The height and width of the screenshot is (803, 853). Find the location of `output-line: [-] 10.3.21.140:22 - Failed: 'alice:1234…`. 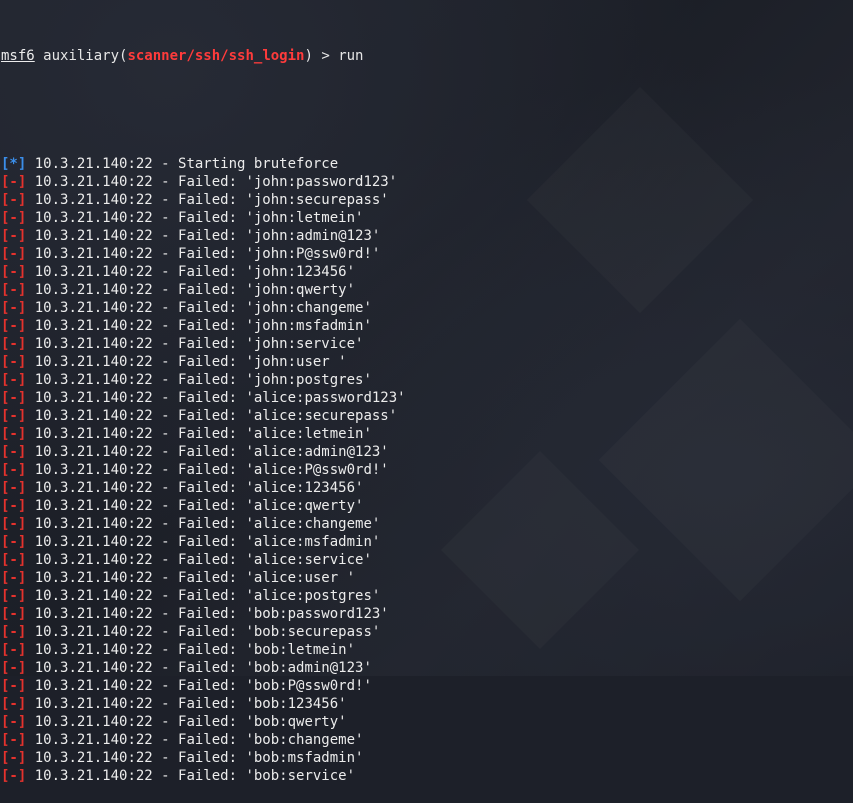

output-line: [-] 10.3.21.140:22 - Failed: 'alice:1234… is located at coordinates (427, 488).